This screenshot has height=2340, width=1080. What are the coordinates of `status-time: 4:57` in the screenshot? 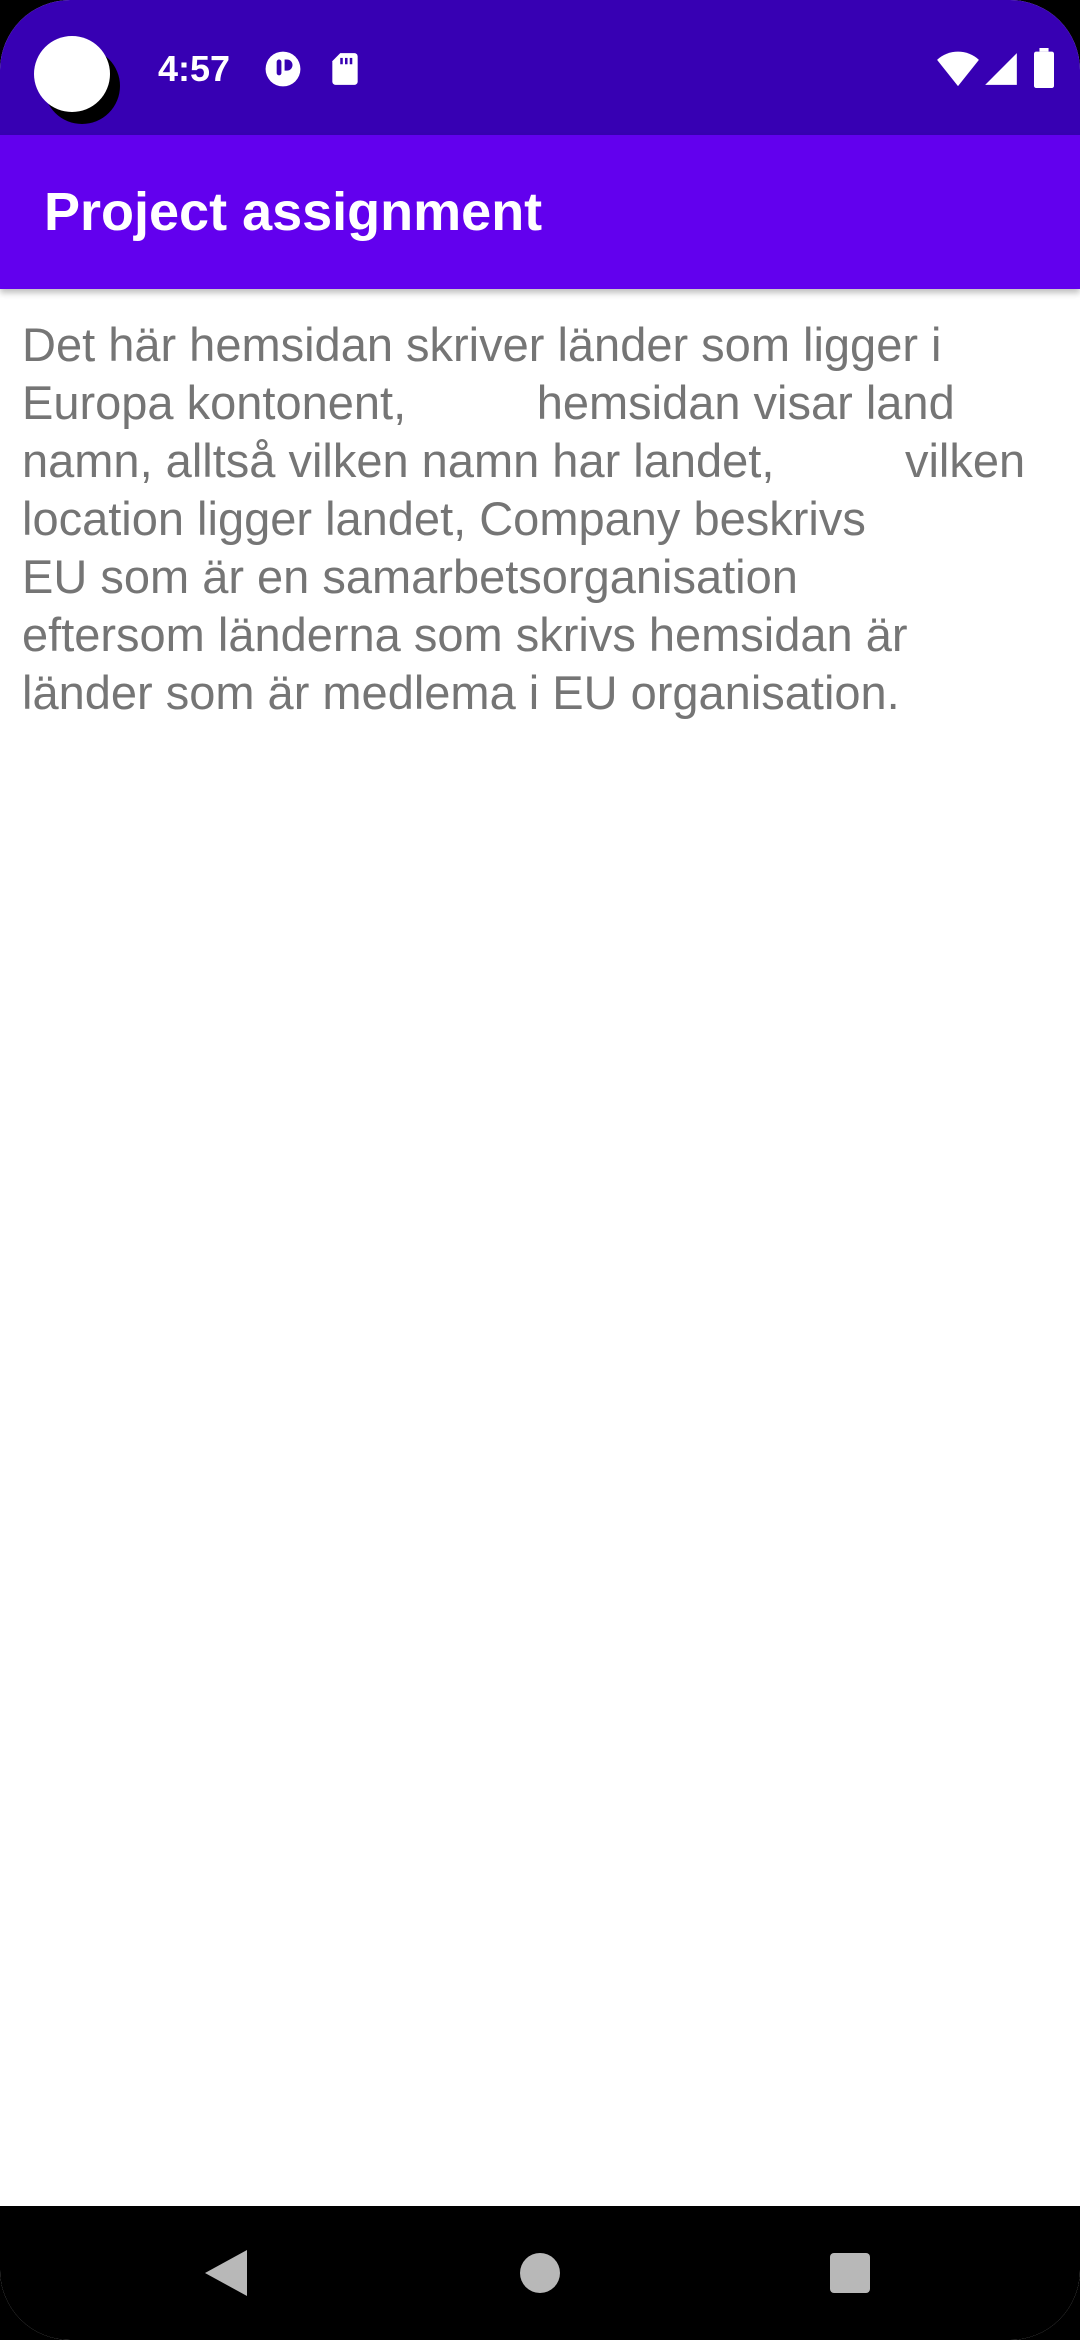 It's located at (194, 68).